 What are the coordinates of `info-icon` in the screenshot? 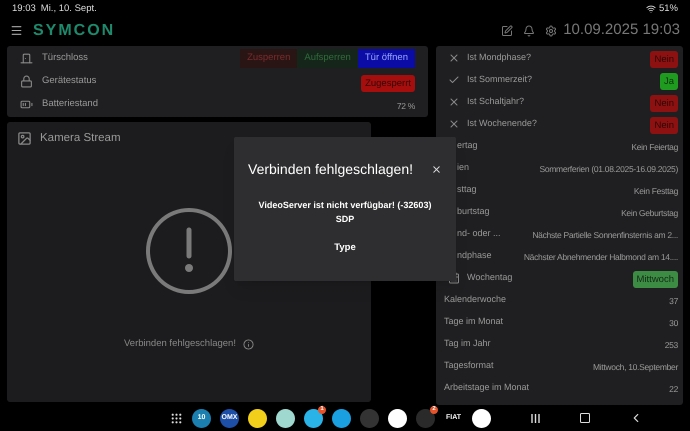 It's located at (248, 344).